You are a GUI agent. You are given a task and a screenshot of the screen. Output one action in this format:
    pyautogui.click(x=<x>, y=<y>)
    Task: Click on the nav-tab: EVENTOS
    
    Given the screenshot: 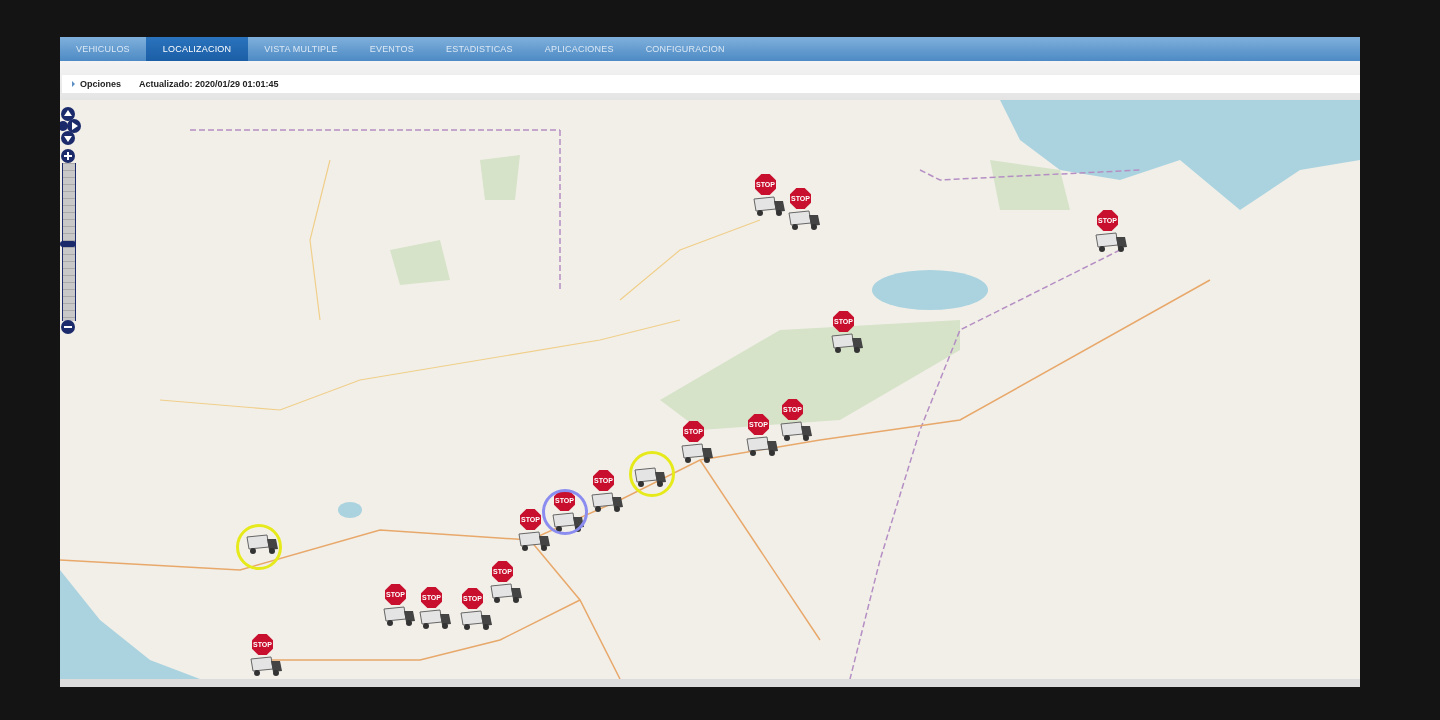 What is the action you would take?
    pyautogui.click(x=391, y=49)
    